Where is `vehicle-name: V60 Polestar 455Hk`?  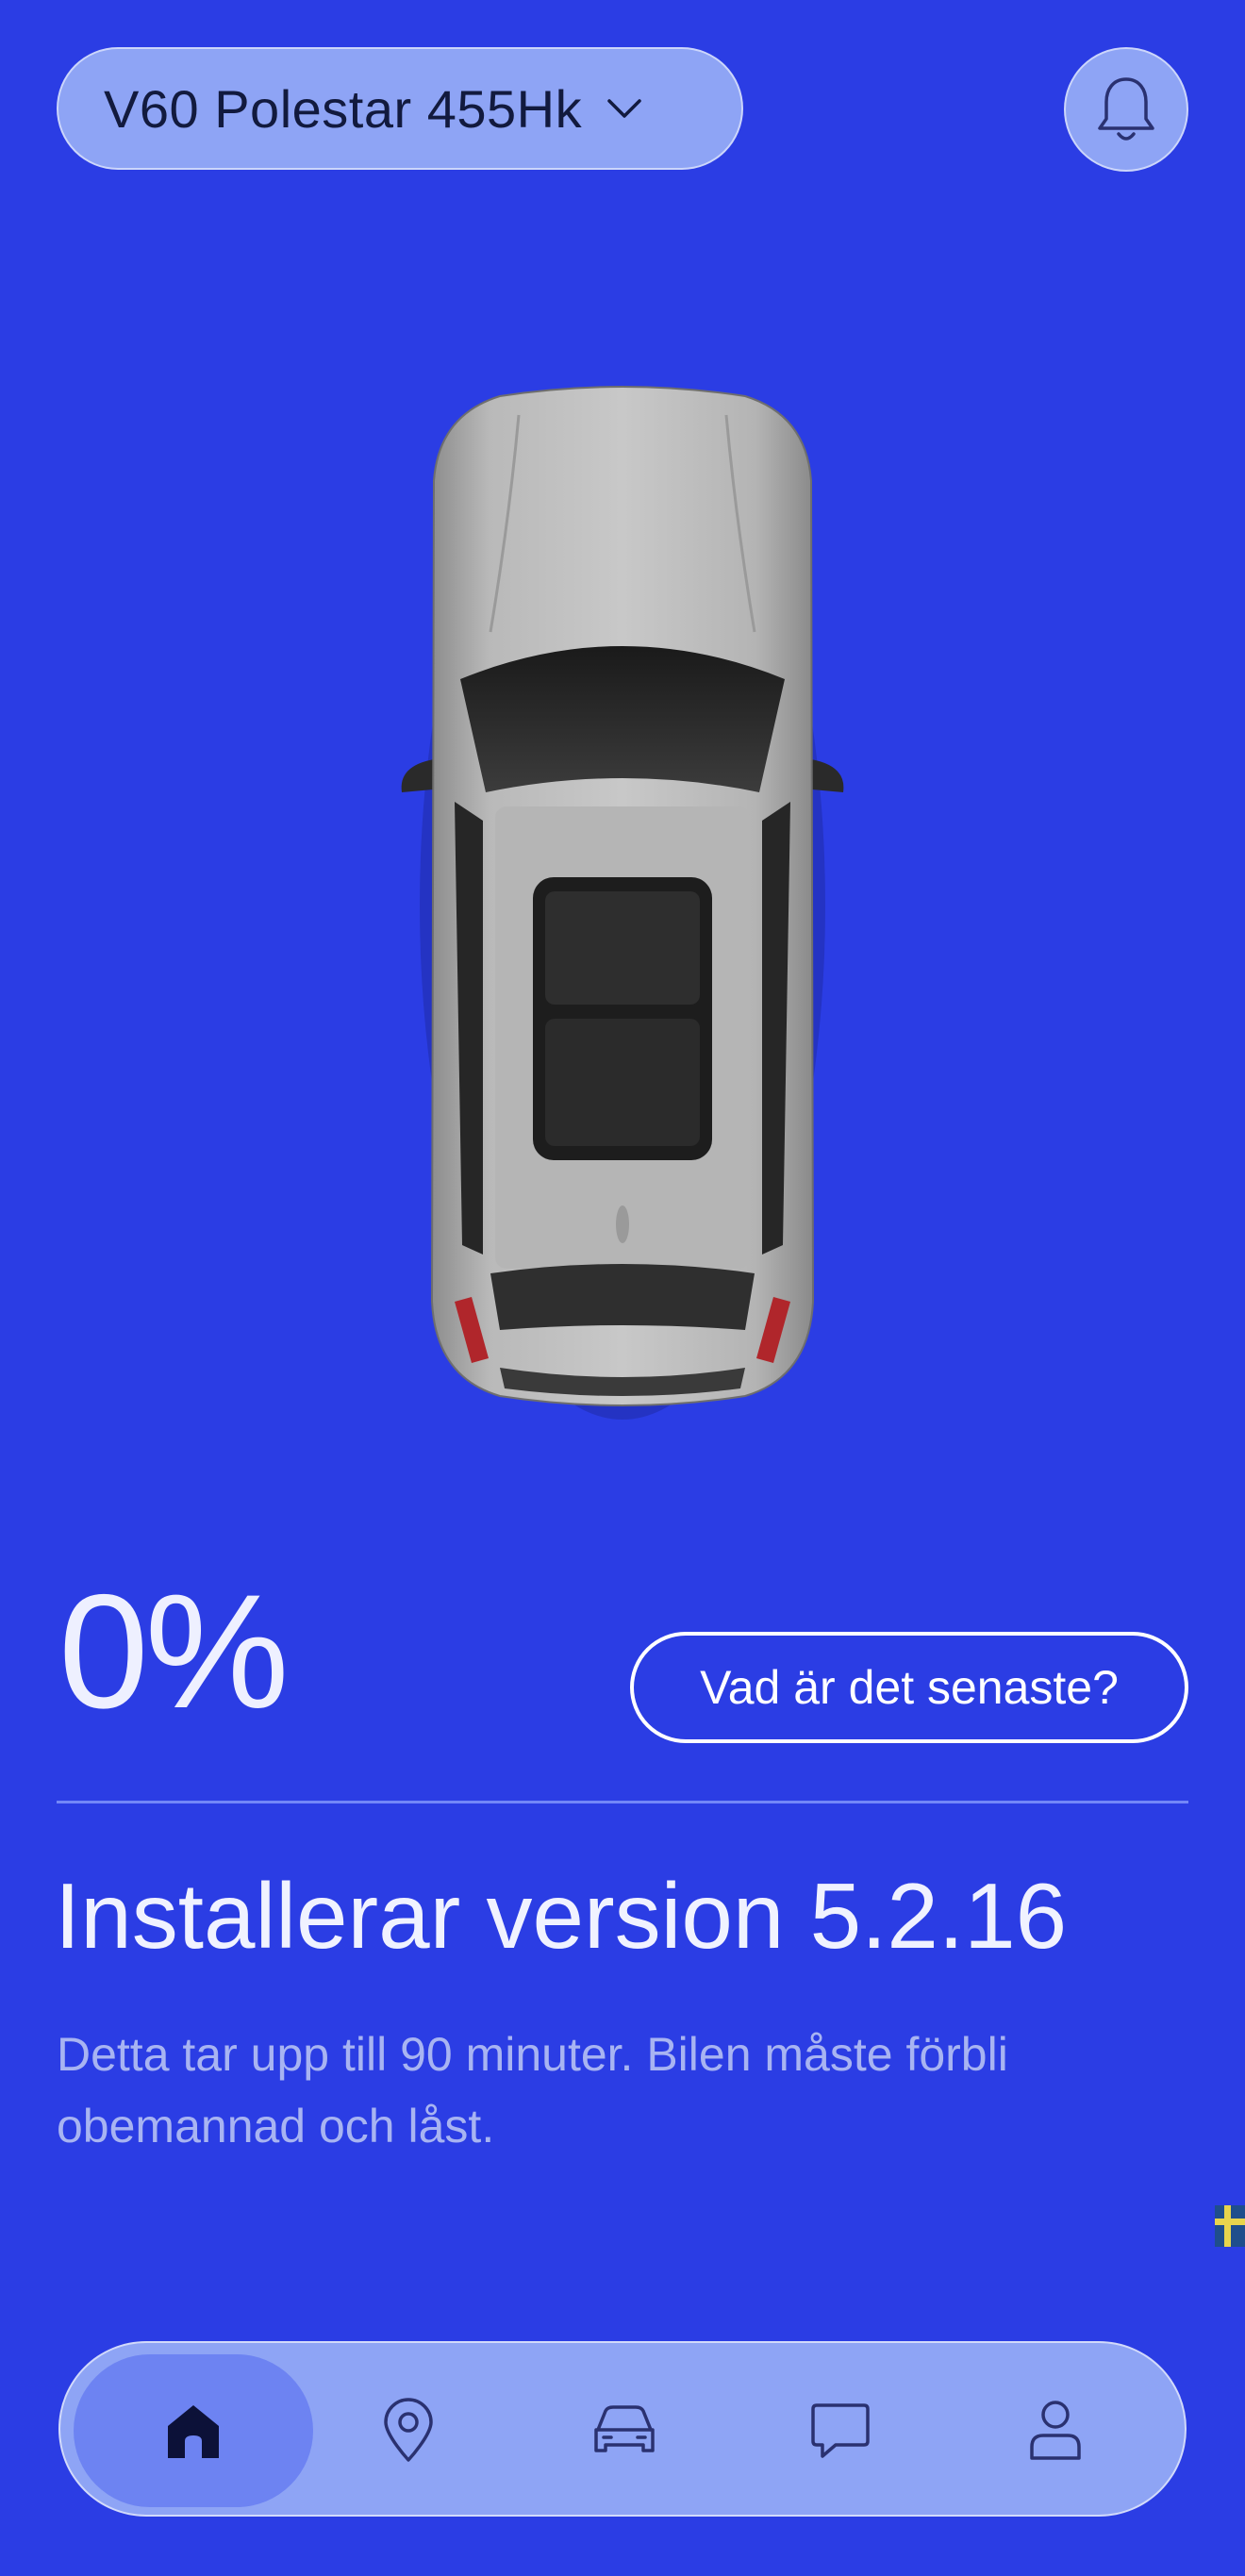
vehicle-name: V60 Polestar 455Hk is located at coordinates (344, 108).